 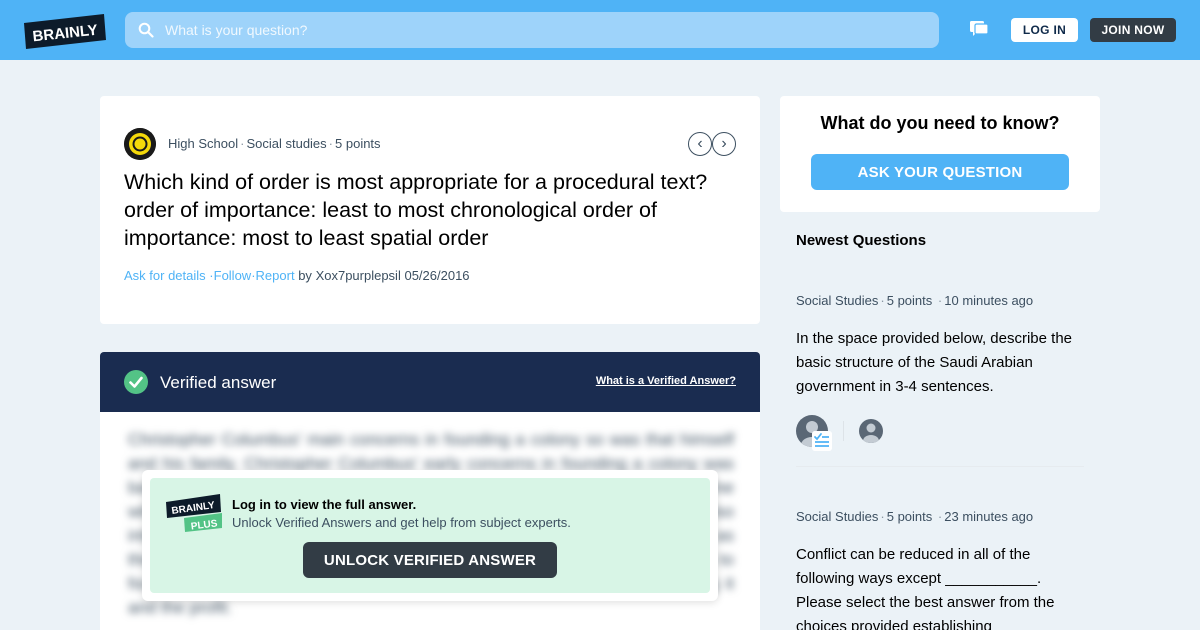 What do you see at coordinates (1044, 30) in the screenshot?
I see `login-button: LOG IN` at bounding box center [1044, 30].